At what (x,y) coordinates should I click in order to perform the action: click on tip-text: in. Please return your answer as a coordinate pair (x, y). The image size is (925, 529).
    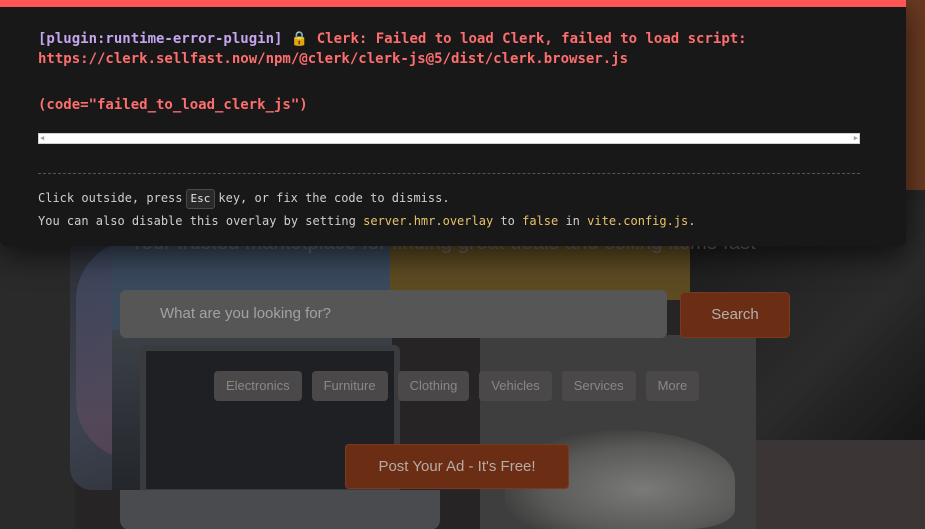
    Looking at the image, I should click on (572, 221).